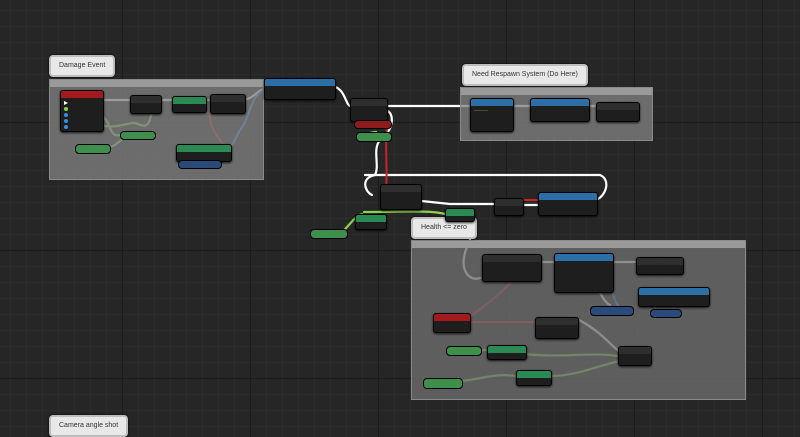  What do you see at coordinates (512, 268) in the screenshot?
I see `gate-node` at bounding box center [512, 268].